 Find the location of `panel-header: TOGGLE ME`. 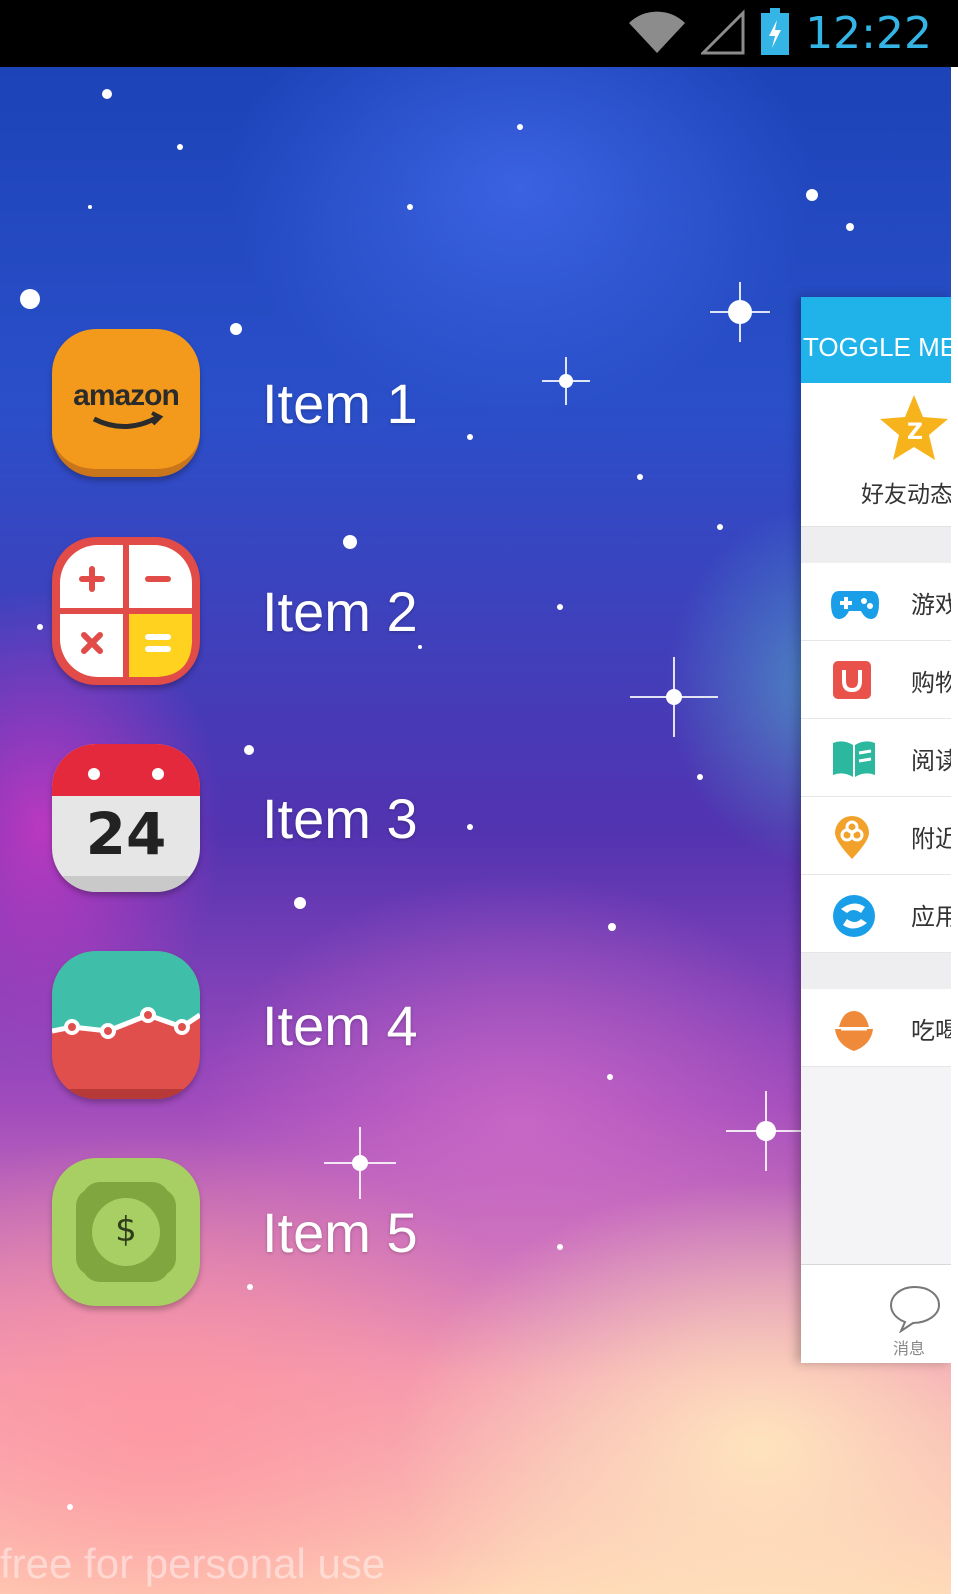

panel-header: TOGGLE ME is located at coordinates (876, 340).